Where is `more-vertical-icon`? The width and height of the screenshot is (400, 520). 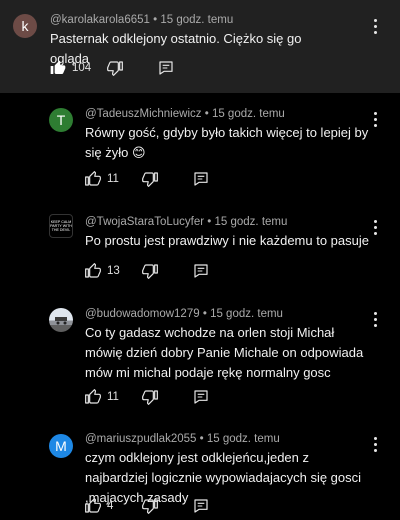 more-vertical-icon is located at coordinates (375, 26).